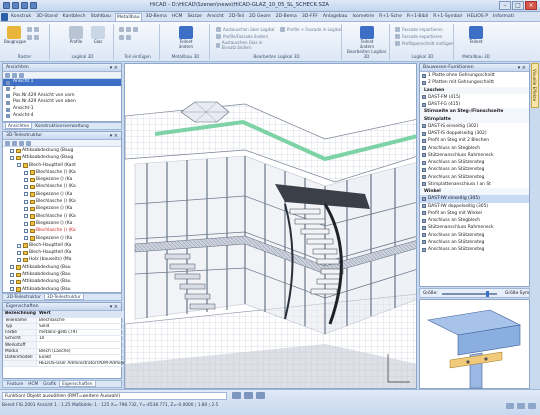 The width and height of the screenshot is (540, 415). What do you see at coordinates (474, 90) in the screenshot?
I see `catalog-group-header: Laschen` at bounding box center [474, 90].